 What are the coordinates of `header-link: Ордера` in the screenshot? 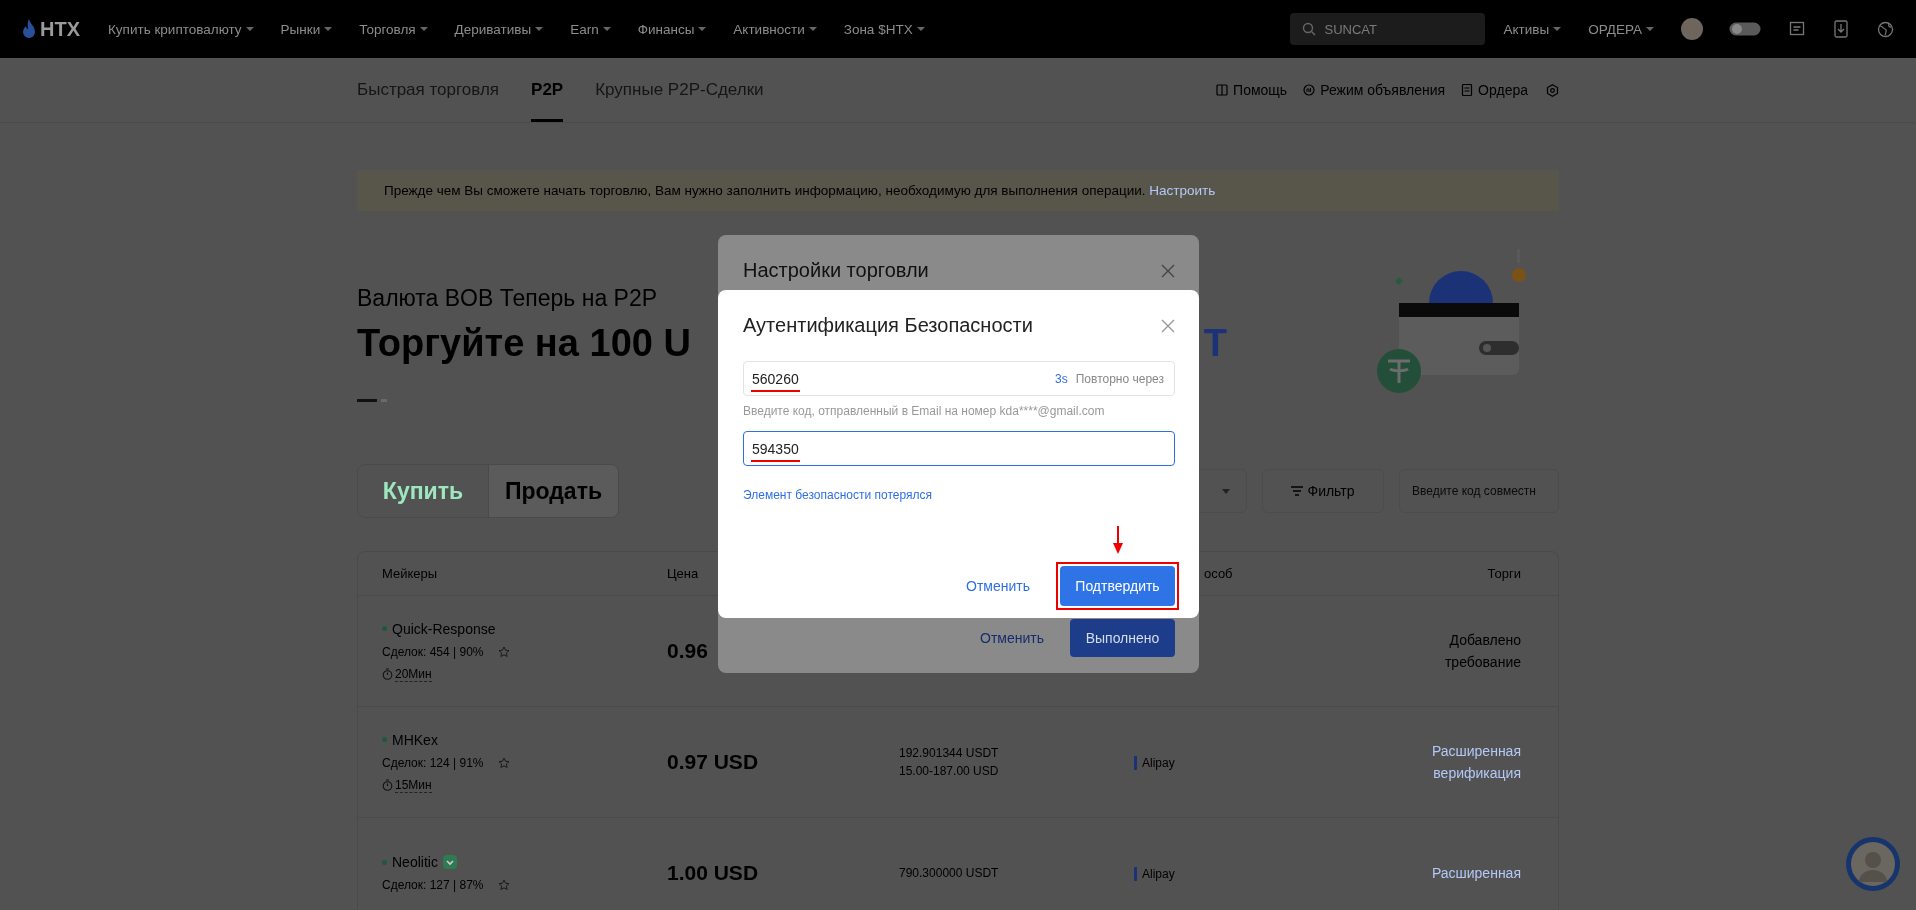 It's located at (1494, 90).